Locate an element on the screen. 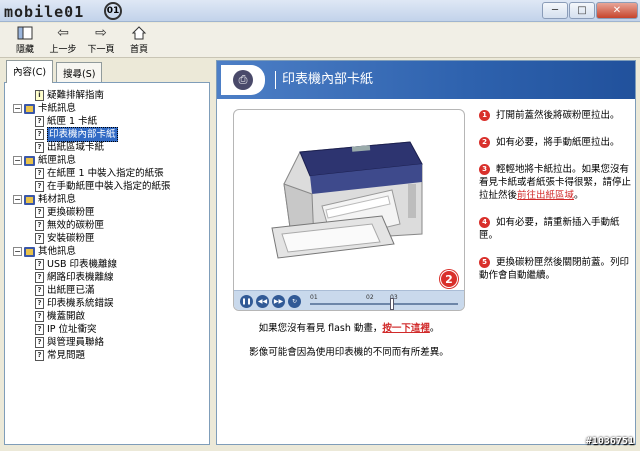  output-area-link: 前往出紙區域 is located at coordinates (545, 195).